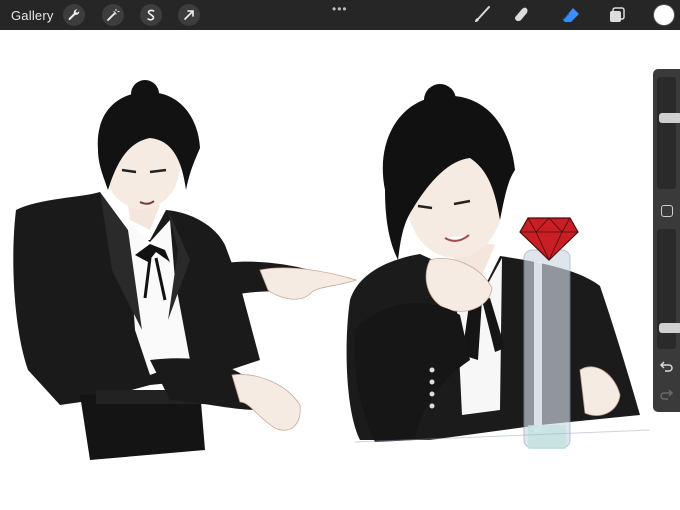  What do you see at coordinates (668, 289) in the screenshot?
I see `opacity-slider` at bounding box center [668, 289].